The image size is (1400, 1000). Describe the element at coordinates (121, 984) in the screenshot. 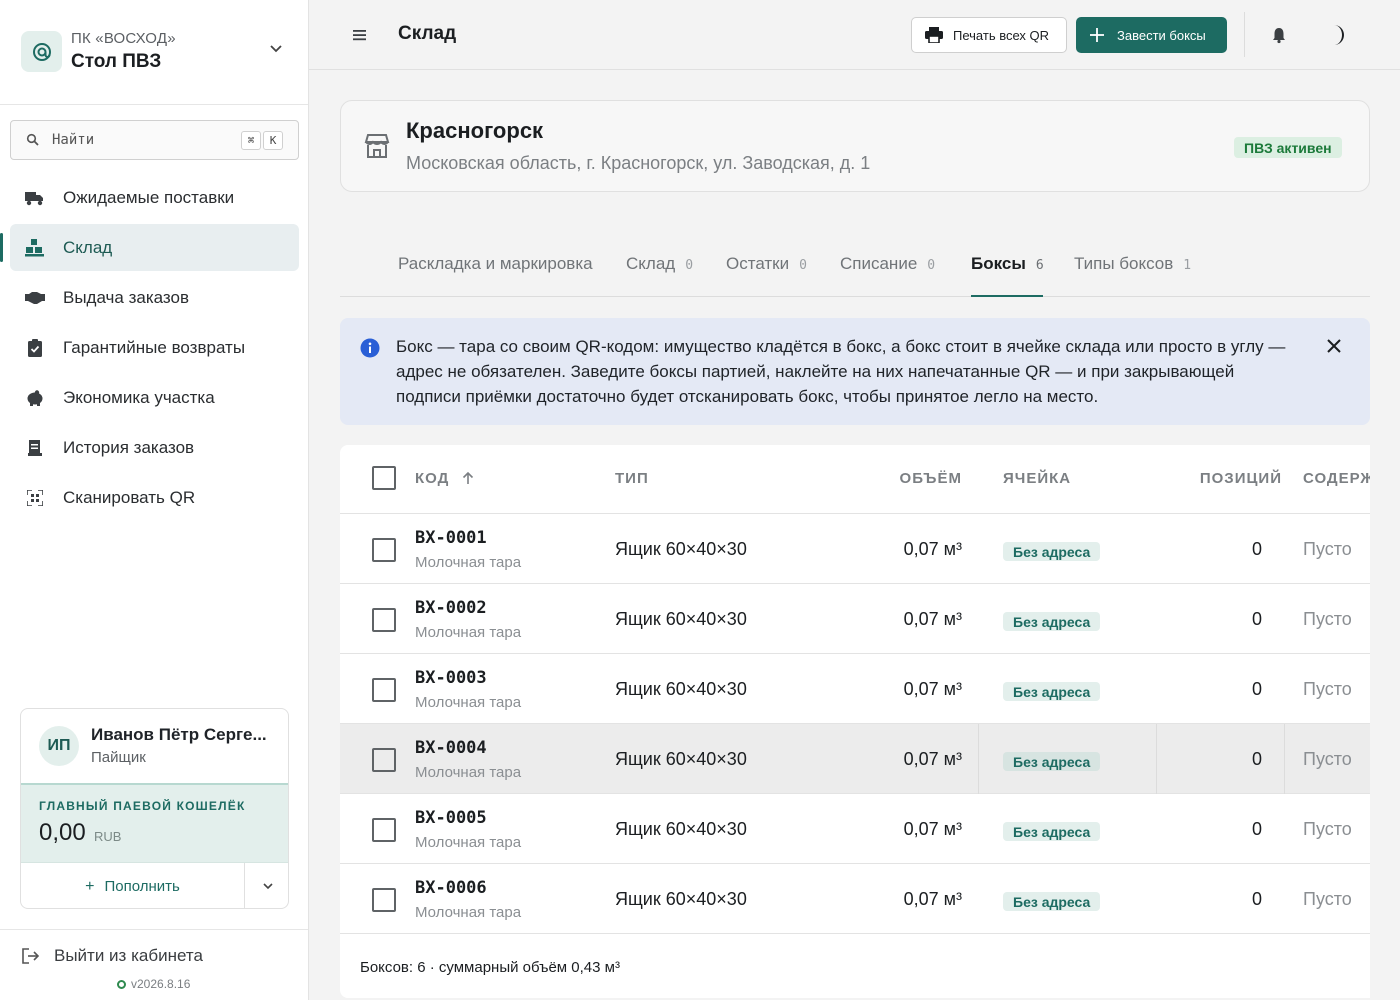

I see `status-dot-icon` at that location.